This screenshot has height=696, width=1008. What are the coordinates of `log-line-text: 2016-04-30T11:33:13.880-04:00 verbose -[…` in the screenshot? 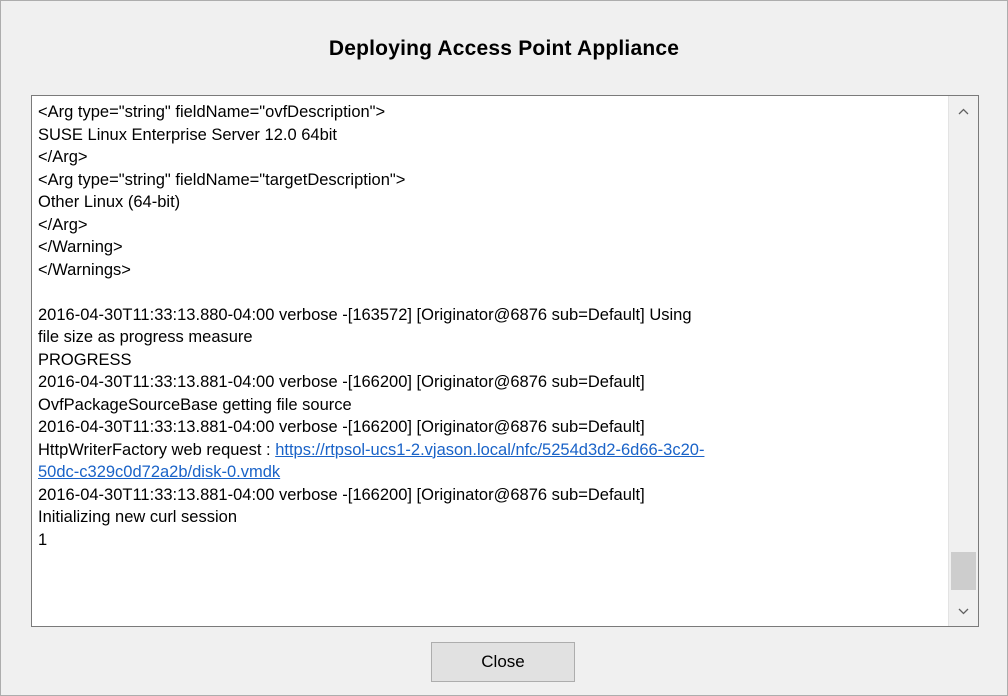 It's located at (365, 314).